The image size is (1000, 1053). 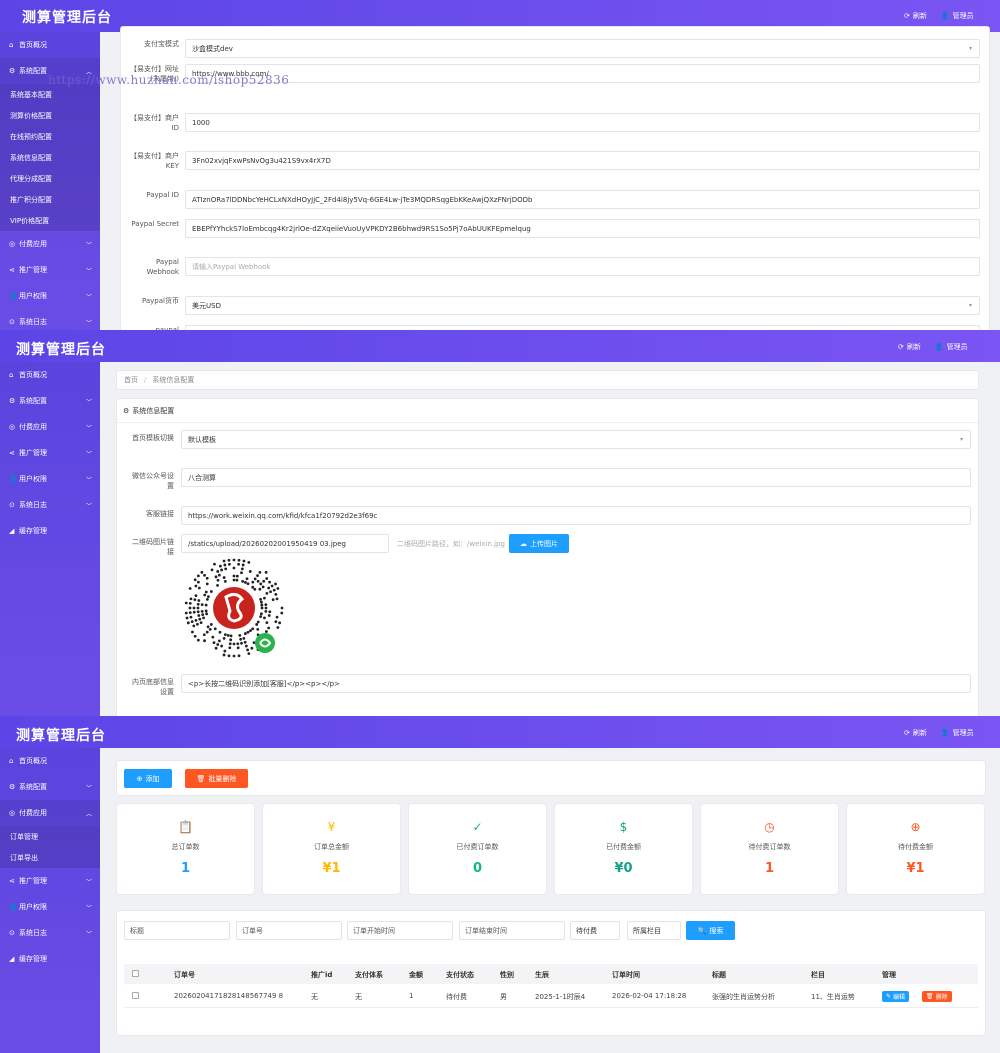 What do you see at coordinates (50, 136) in the screenshot?
I see `sidebar-subitem: 在线预约配置` at bounding box center [50, 136].